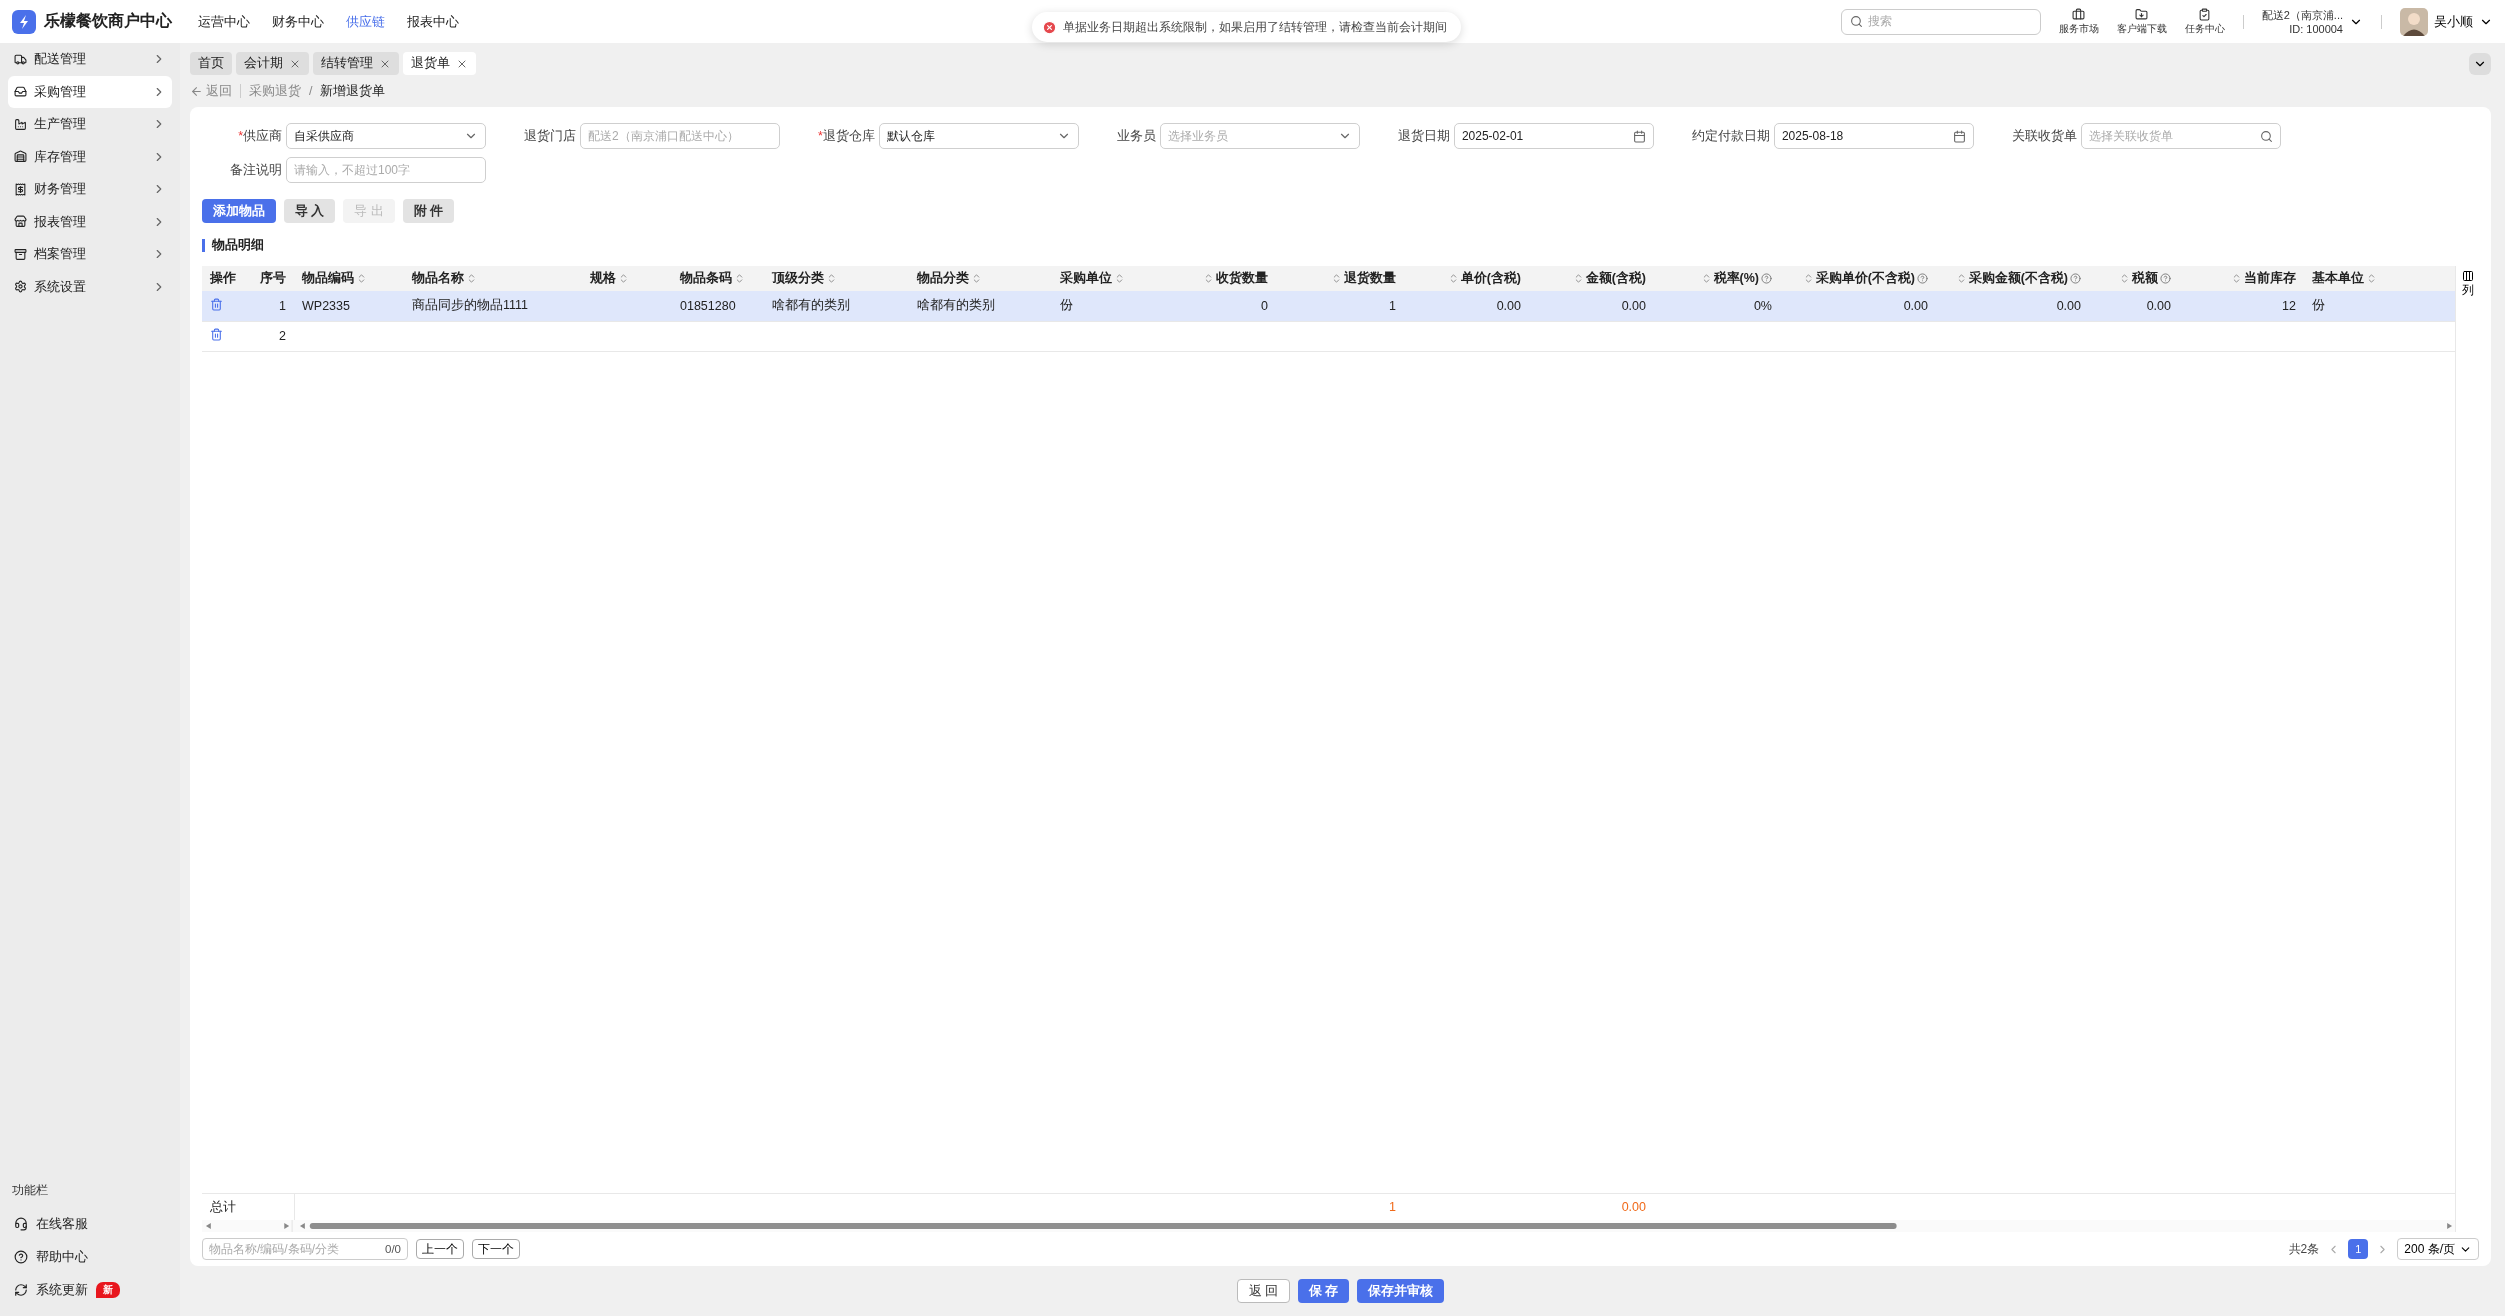 This screenshot has width=2505, height=1316. Describe the element at coordinates (1423, 136) in the screenshot. I see `field-label: 退货日期` at that location.